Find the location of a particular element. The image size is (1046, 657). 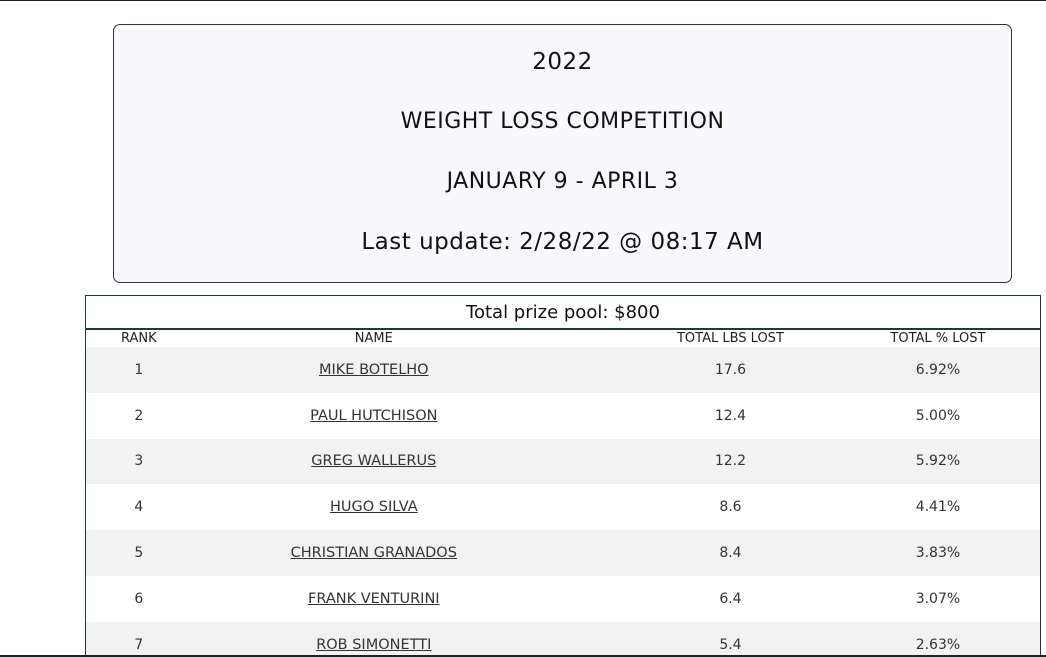

competition-year: 2022 is located at coordinates (562, 62).